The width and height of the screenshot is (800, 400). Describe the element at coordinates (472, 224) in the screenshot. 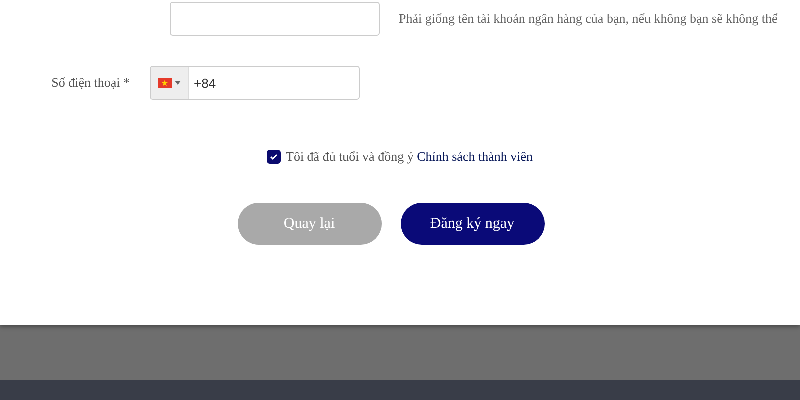

I see `register-button: Đăng ký ngay` at that location.